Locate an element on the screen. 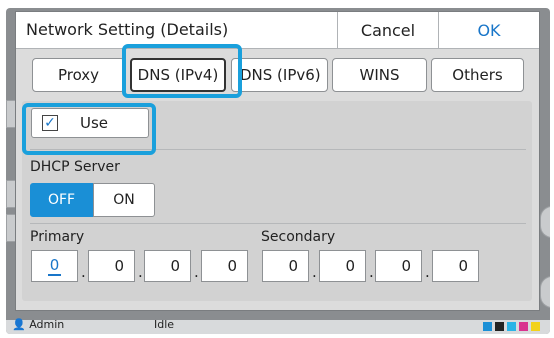 The width and height of the screenshot is (554, 338). primary-octet-3: 0 is located at coordinates (167, 266).